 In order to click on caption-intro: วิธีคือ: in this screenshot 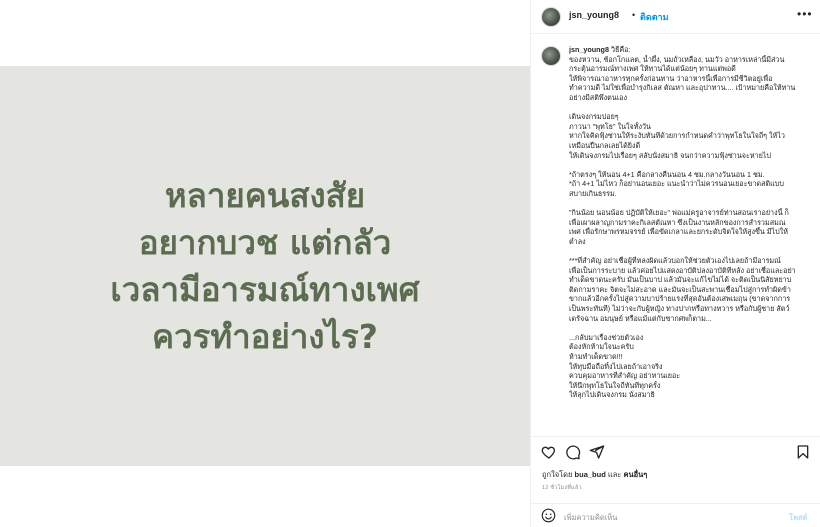, I will do `click(620, 49)`.